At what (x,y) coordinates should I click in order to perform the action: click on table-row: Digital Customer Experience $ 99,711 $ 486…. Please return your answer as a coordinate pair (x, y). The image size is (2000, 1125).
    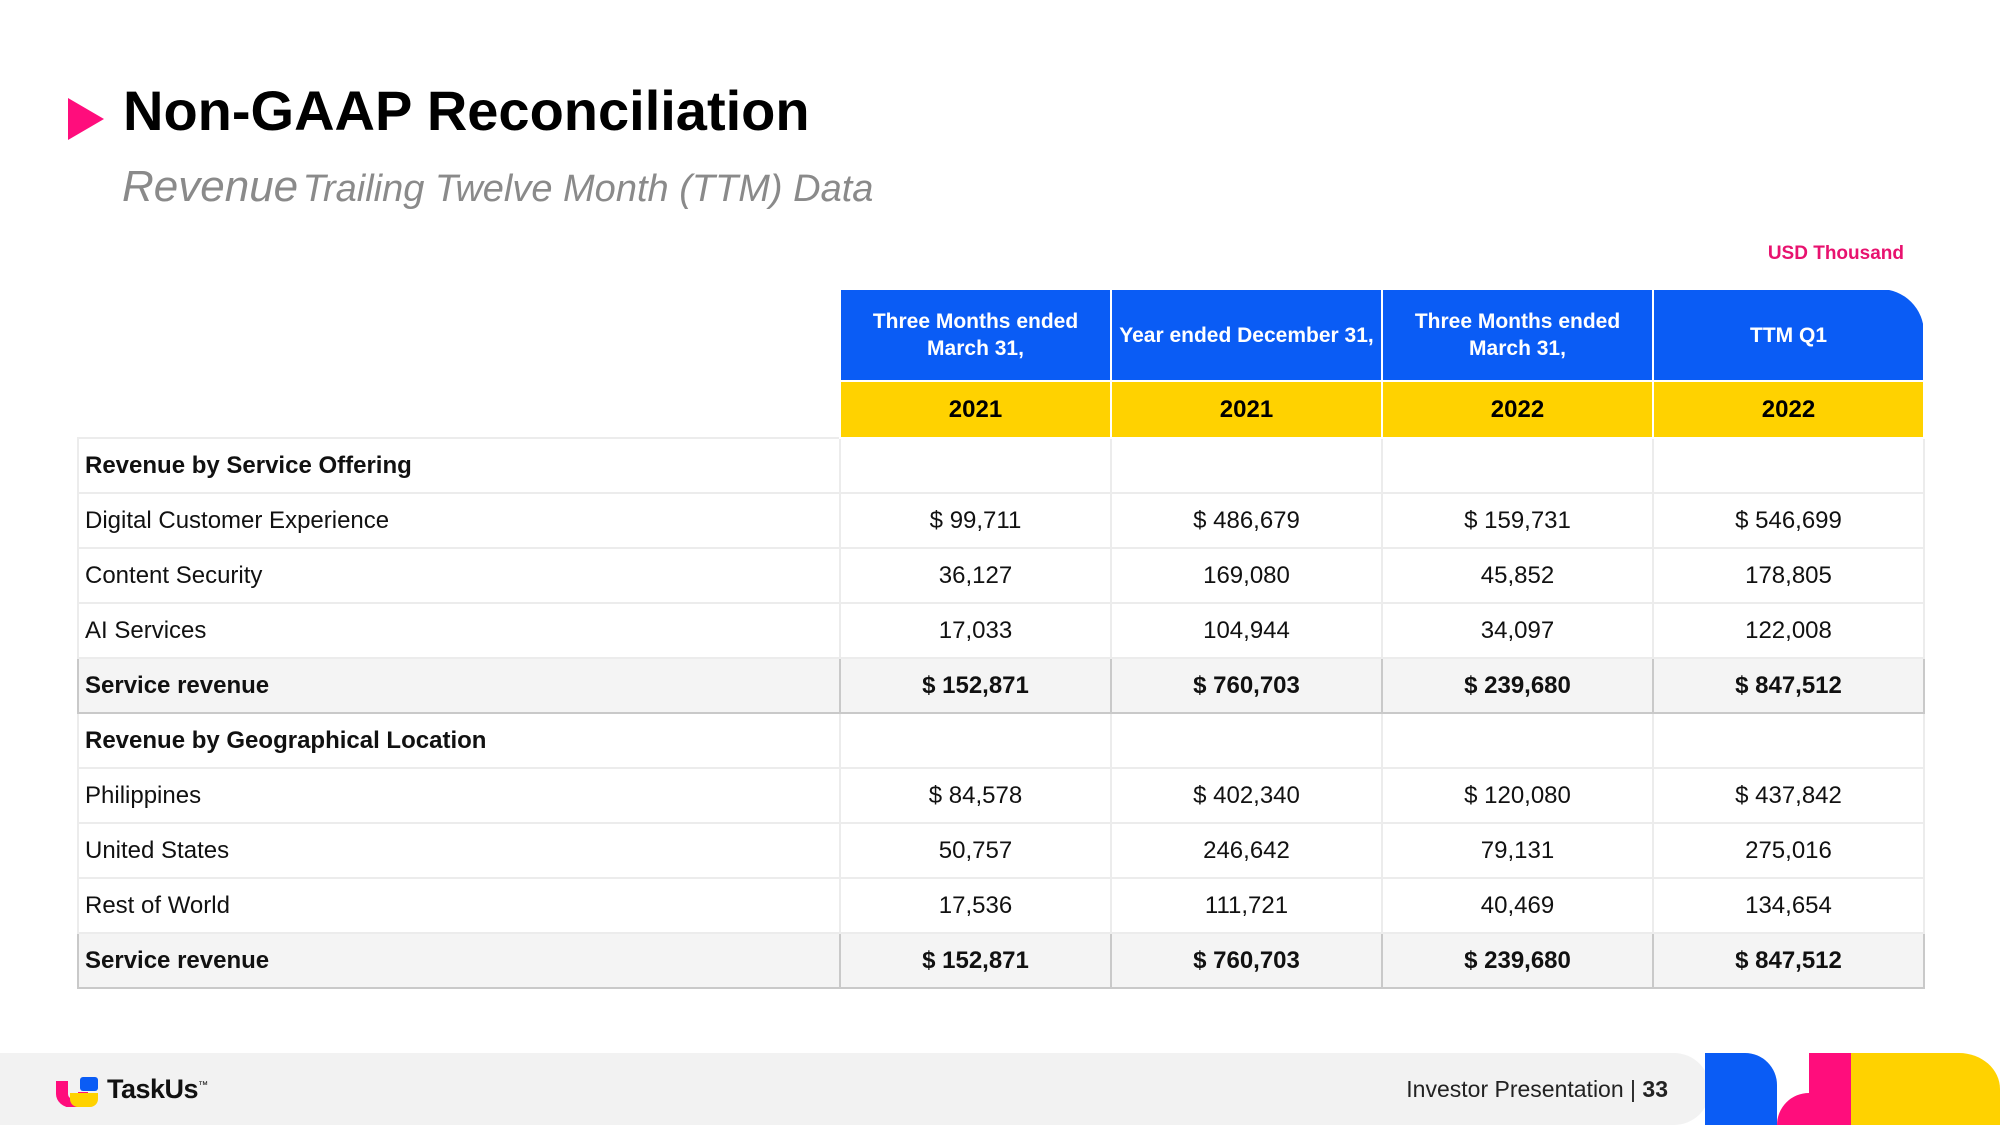
    Looking at the image, I should click on (1001, 520).